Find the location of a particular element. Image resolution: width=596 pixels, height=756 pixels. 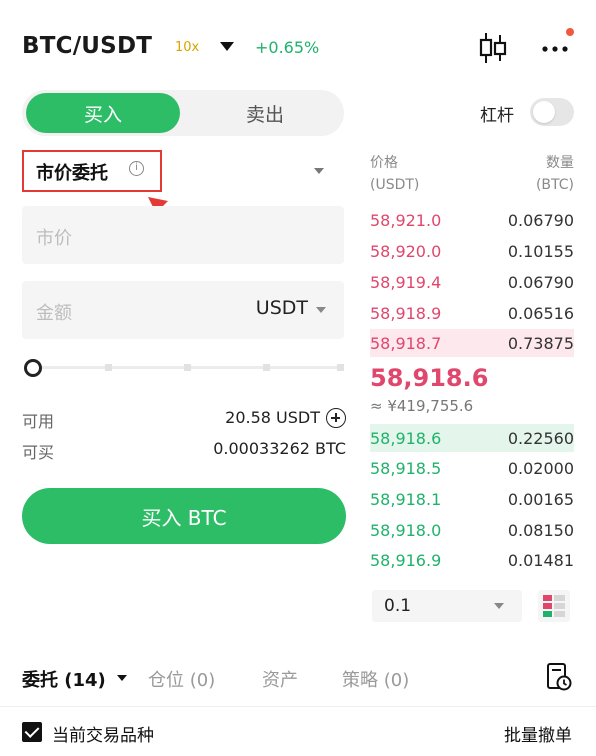

depth-step-value: 0.1 is located at coordinates (398, 606).